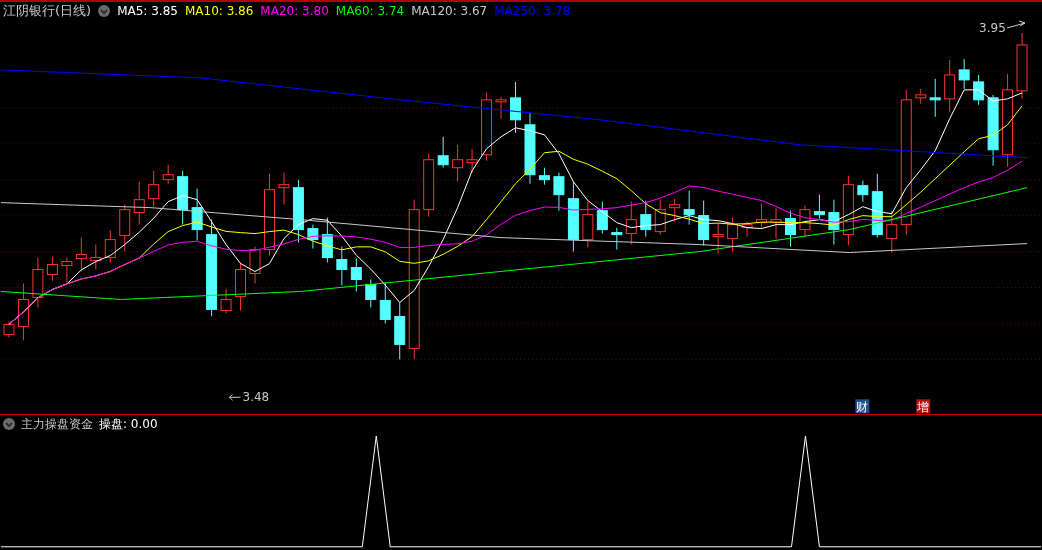  Describe the element at coordinates (449, 11) in the screenshot. I see `moving-average-value: MA120: 3.67` at that location.